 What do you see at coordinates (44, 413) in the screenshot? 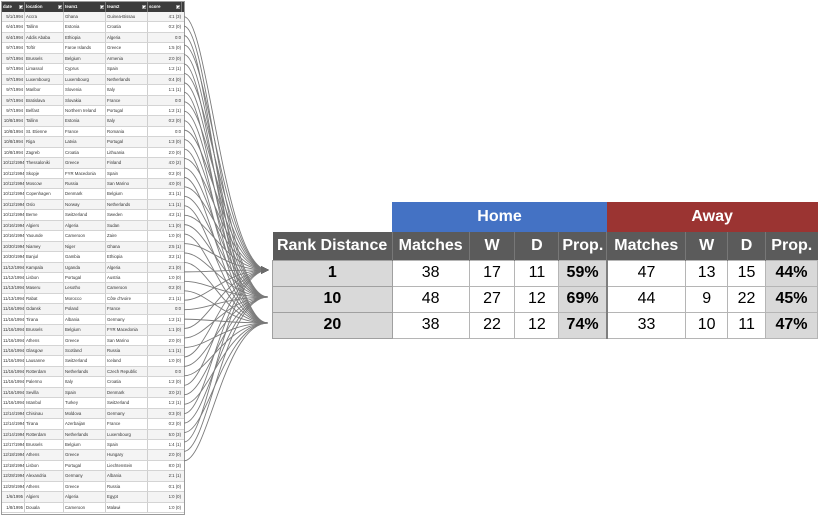
I see `location-cell: Chisinau` at bounding box center [44, 413].